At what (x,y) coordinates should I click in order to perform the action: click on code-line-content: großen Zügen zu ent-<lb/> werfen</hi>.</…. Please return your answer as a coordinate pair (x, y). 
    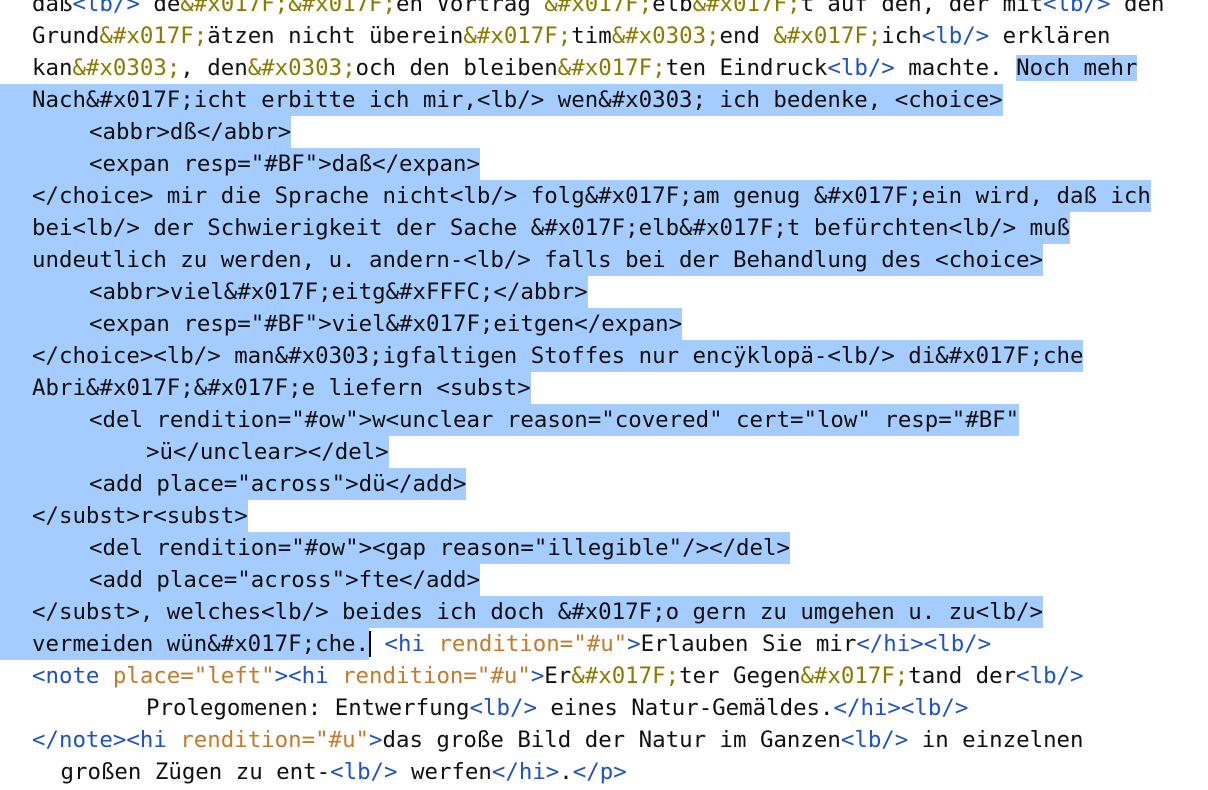
    Looking at the image, I should click on (344, 772).